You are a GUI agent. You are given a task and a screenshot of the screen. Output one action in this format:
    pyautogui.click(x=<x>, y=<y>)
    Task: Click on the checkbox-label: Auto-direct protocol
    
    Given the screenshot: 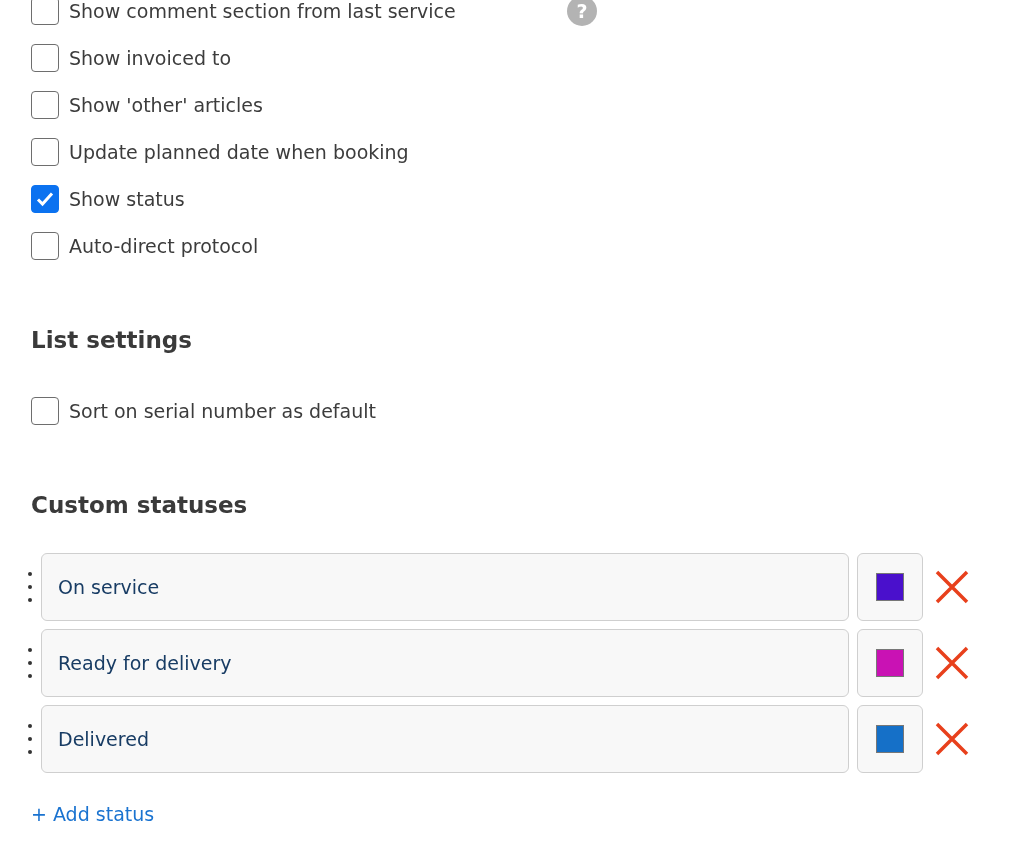 What is the action you would take?
    pyautogui.click(x=164, y=245)
    